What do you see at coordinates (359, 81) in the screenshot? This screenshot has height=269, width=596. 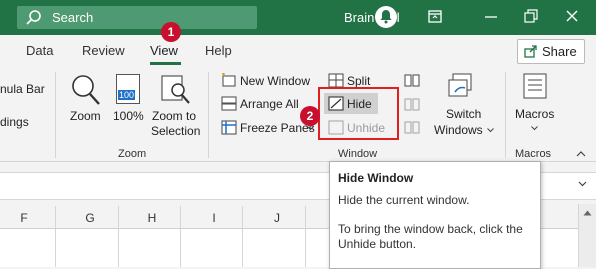 I see `split-label: Split` at bounding box center [359, 81].